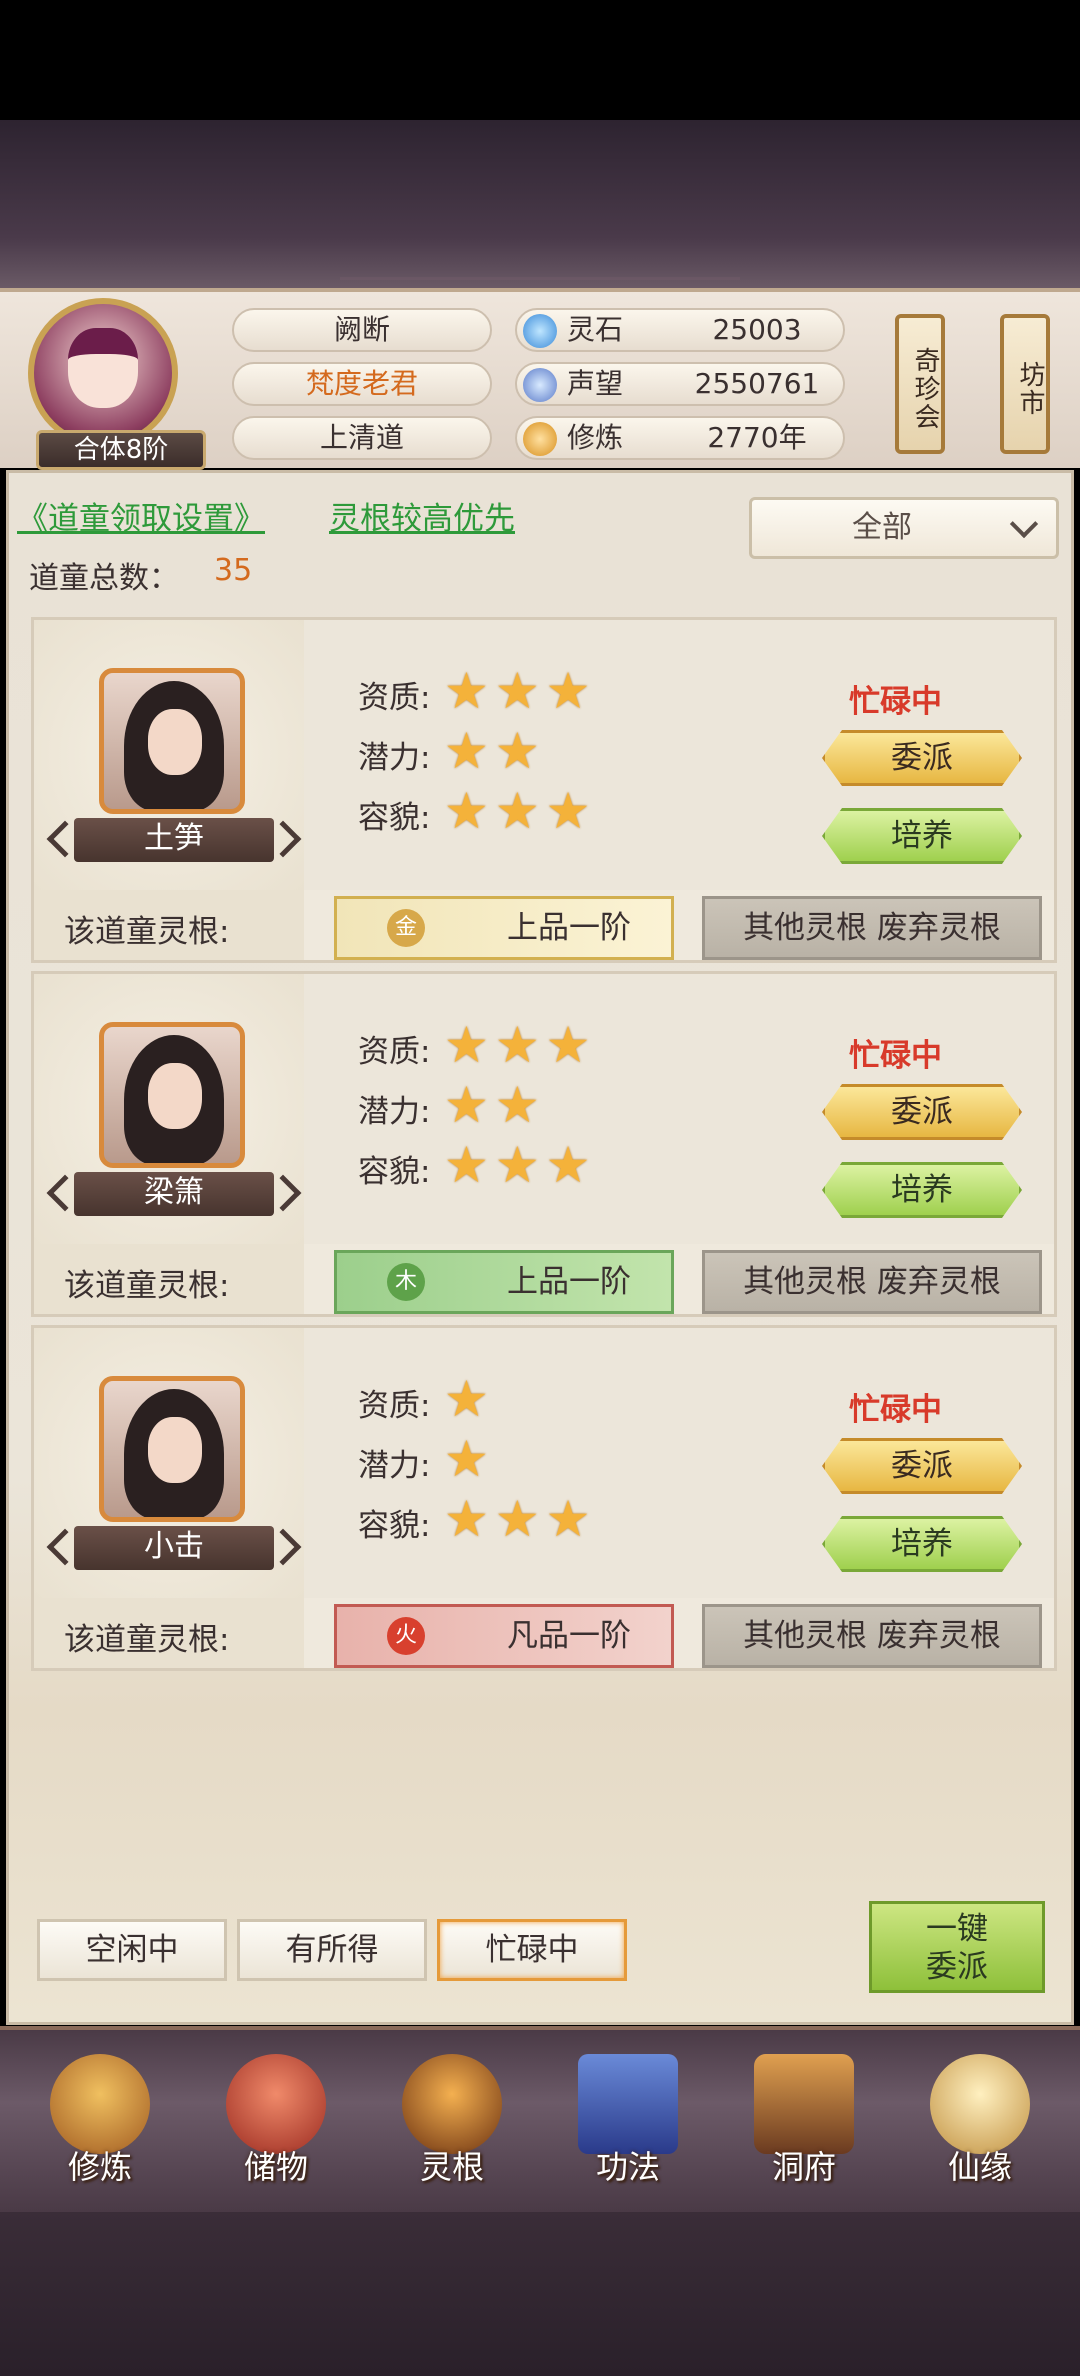 This screenshot has width=1080, height=2376. What do you see at coordinates (540, 2294) in the screenshot?
I see `bottom-decorative-band` at bounding box center [540, 2294].